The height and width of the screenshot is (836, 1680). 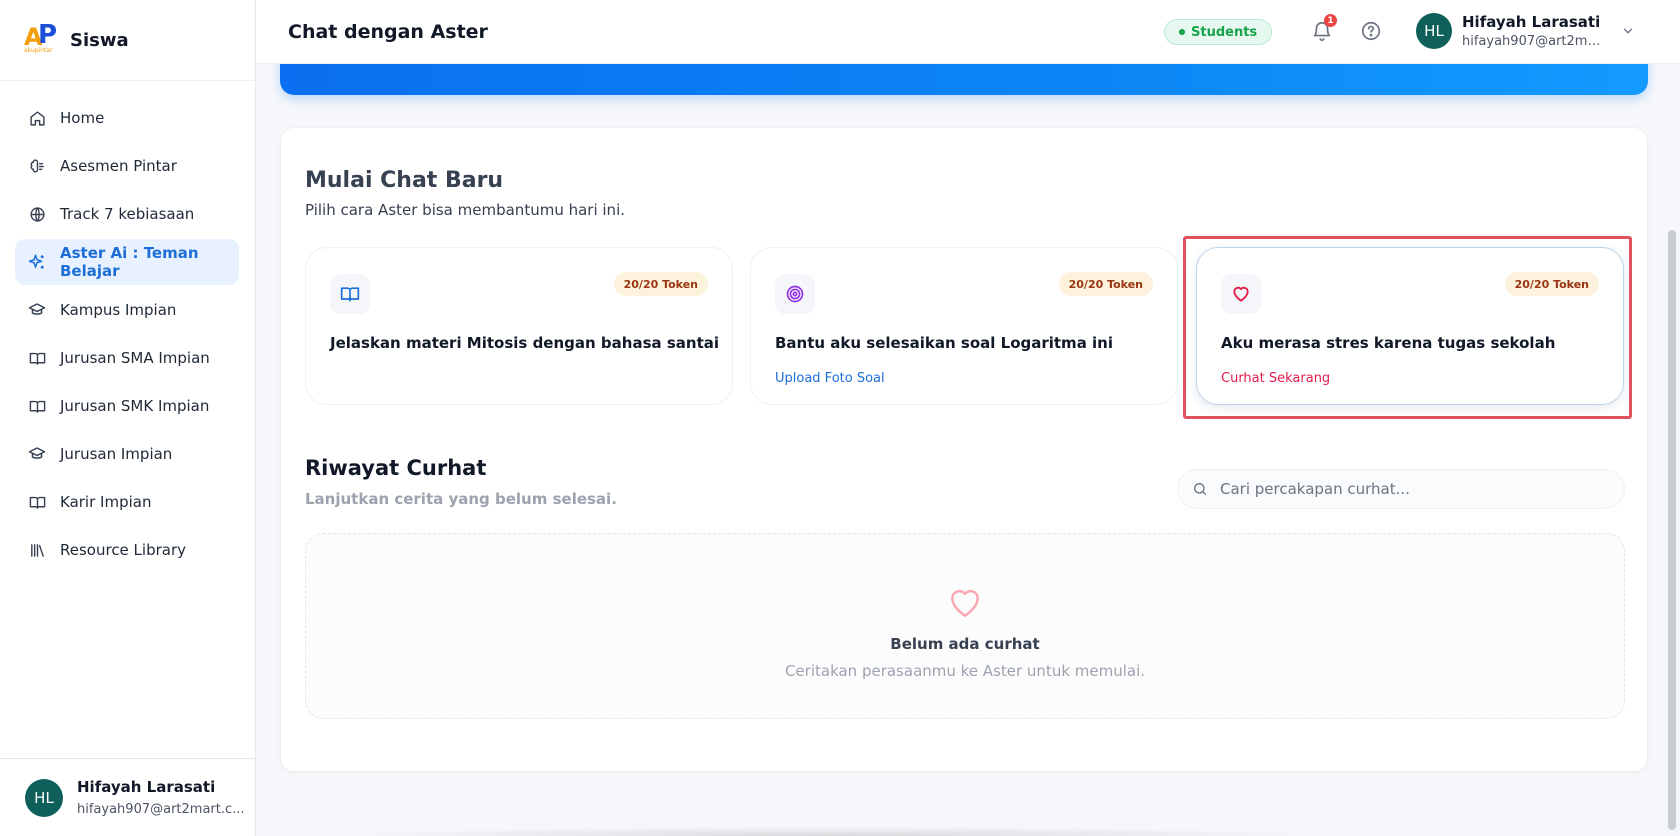 I want to click on help-button, so click(x=1371, y=31).